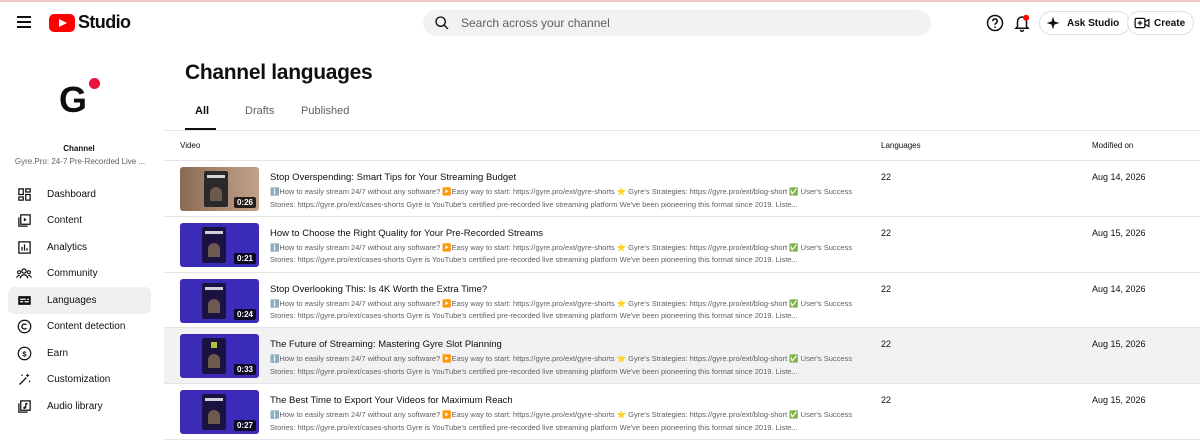 This screenshot has height=441, width=1200. I want to click on youtube-play-icon, so click(62, 22).